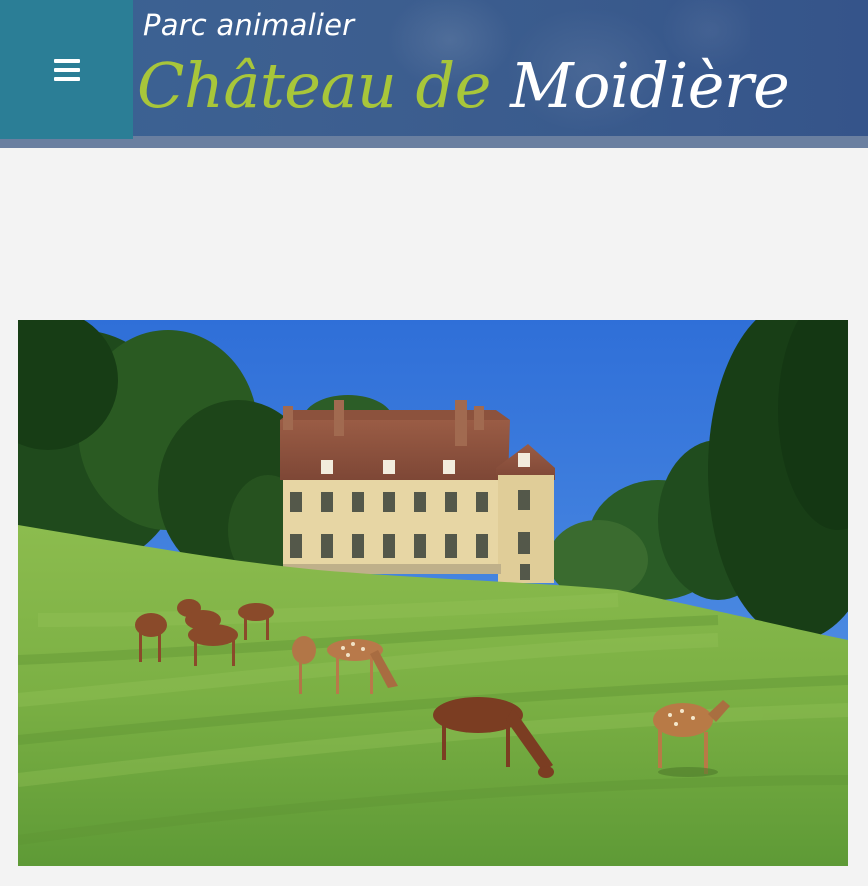 This screenshot has height=886, width=868. What do you see at coordinates (249, 25) in the screenshot?
I see `site-subtitle: Parc animalier` at bounding box center [249, 25].